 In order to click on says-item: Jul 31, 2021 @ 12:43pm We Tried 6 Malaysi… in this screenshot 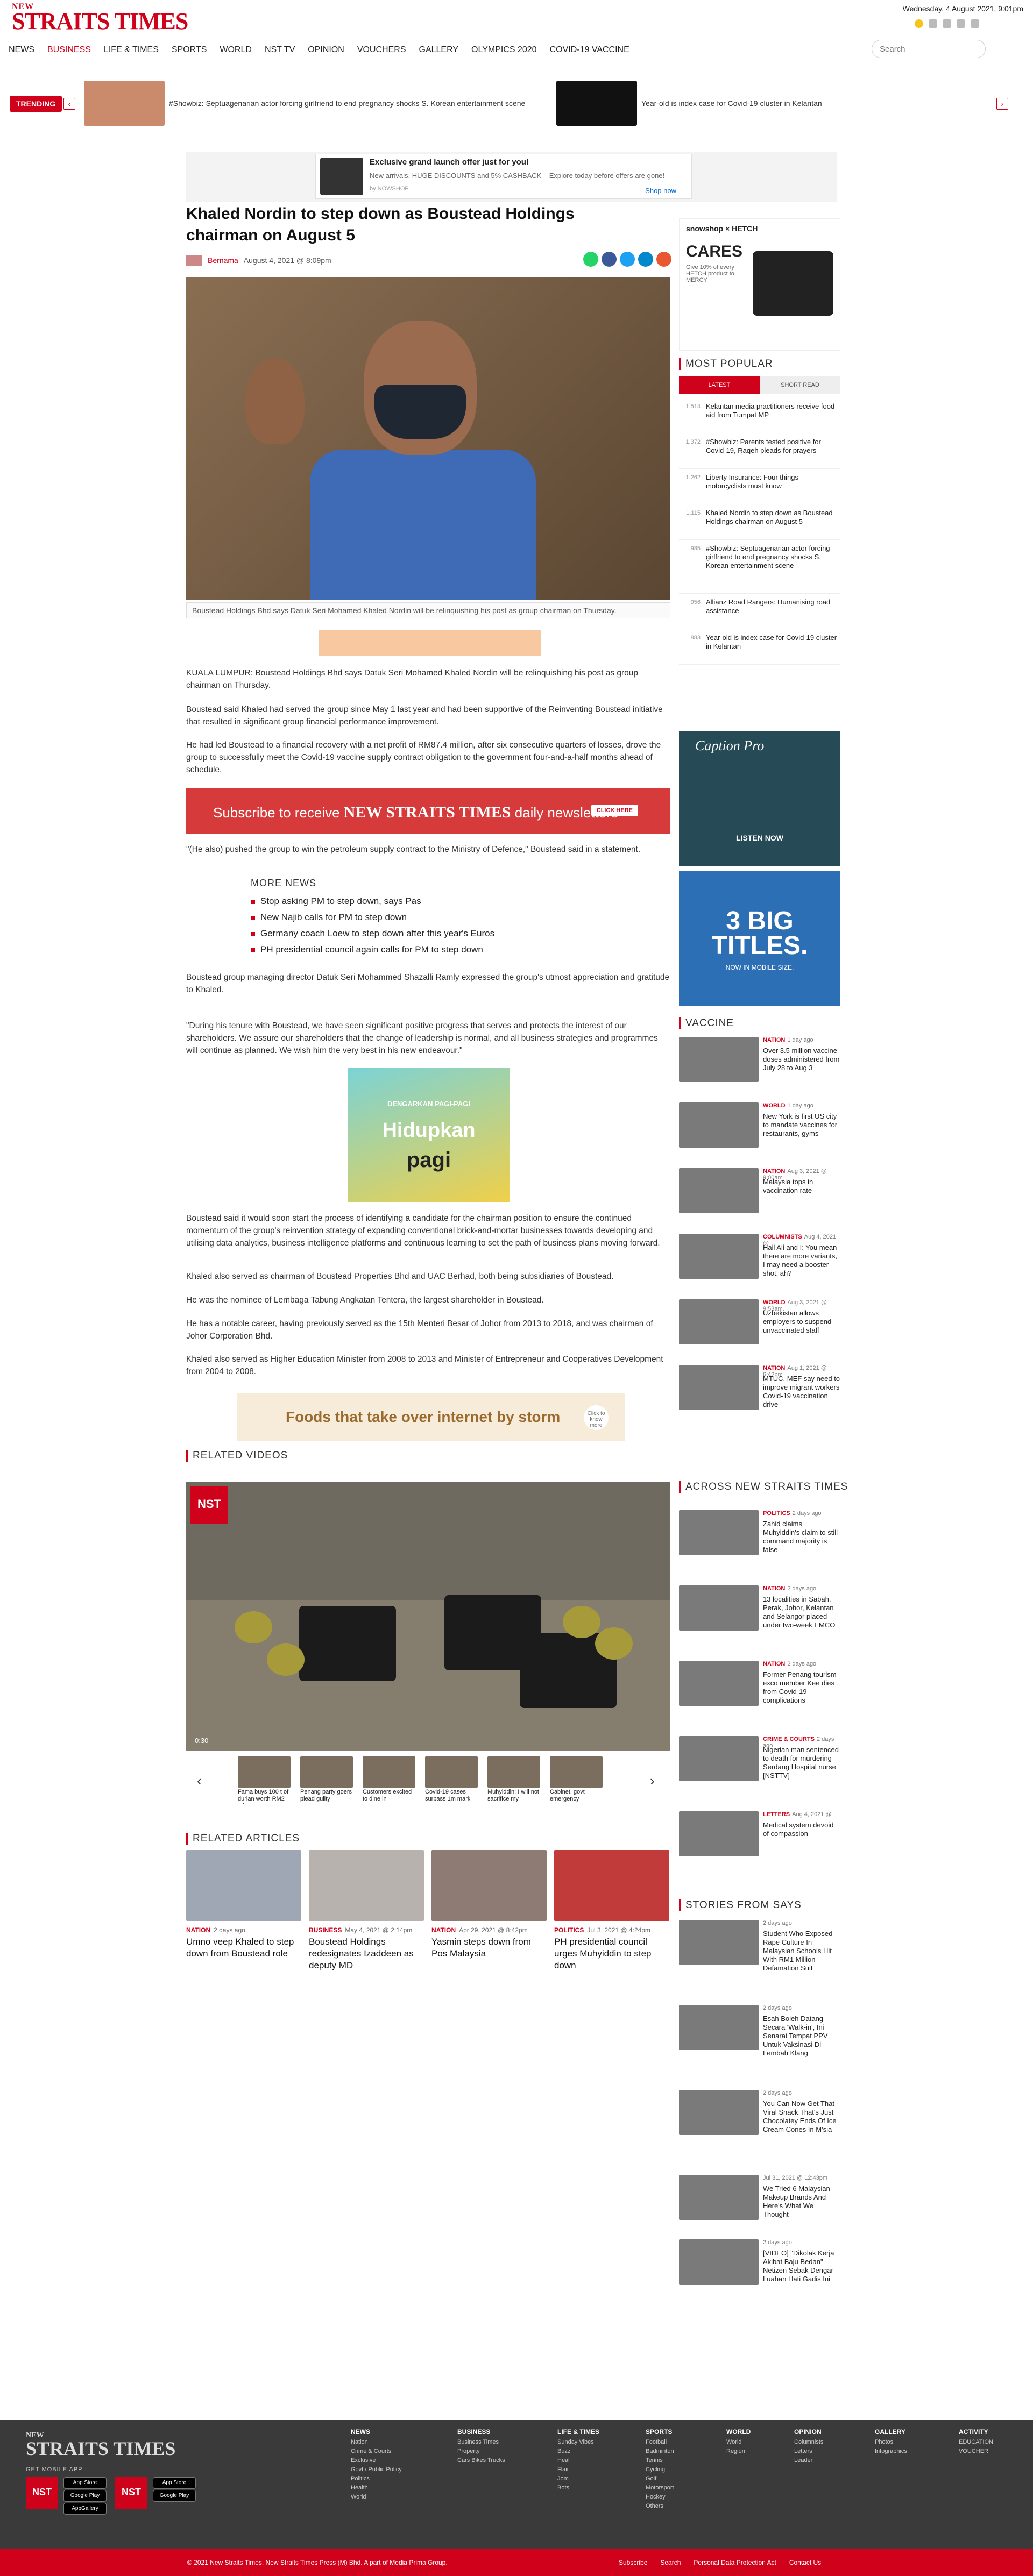, I will do `click(759, 2203)`.